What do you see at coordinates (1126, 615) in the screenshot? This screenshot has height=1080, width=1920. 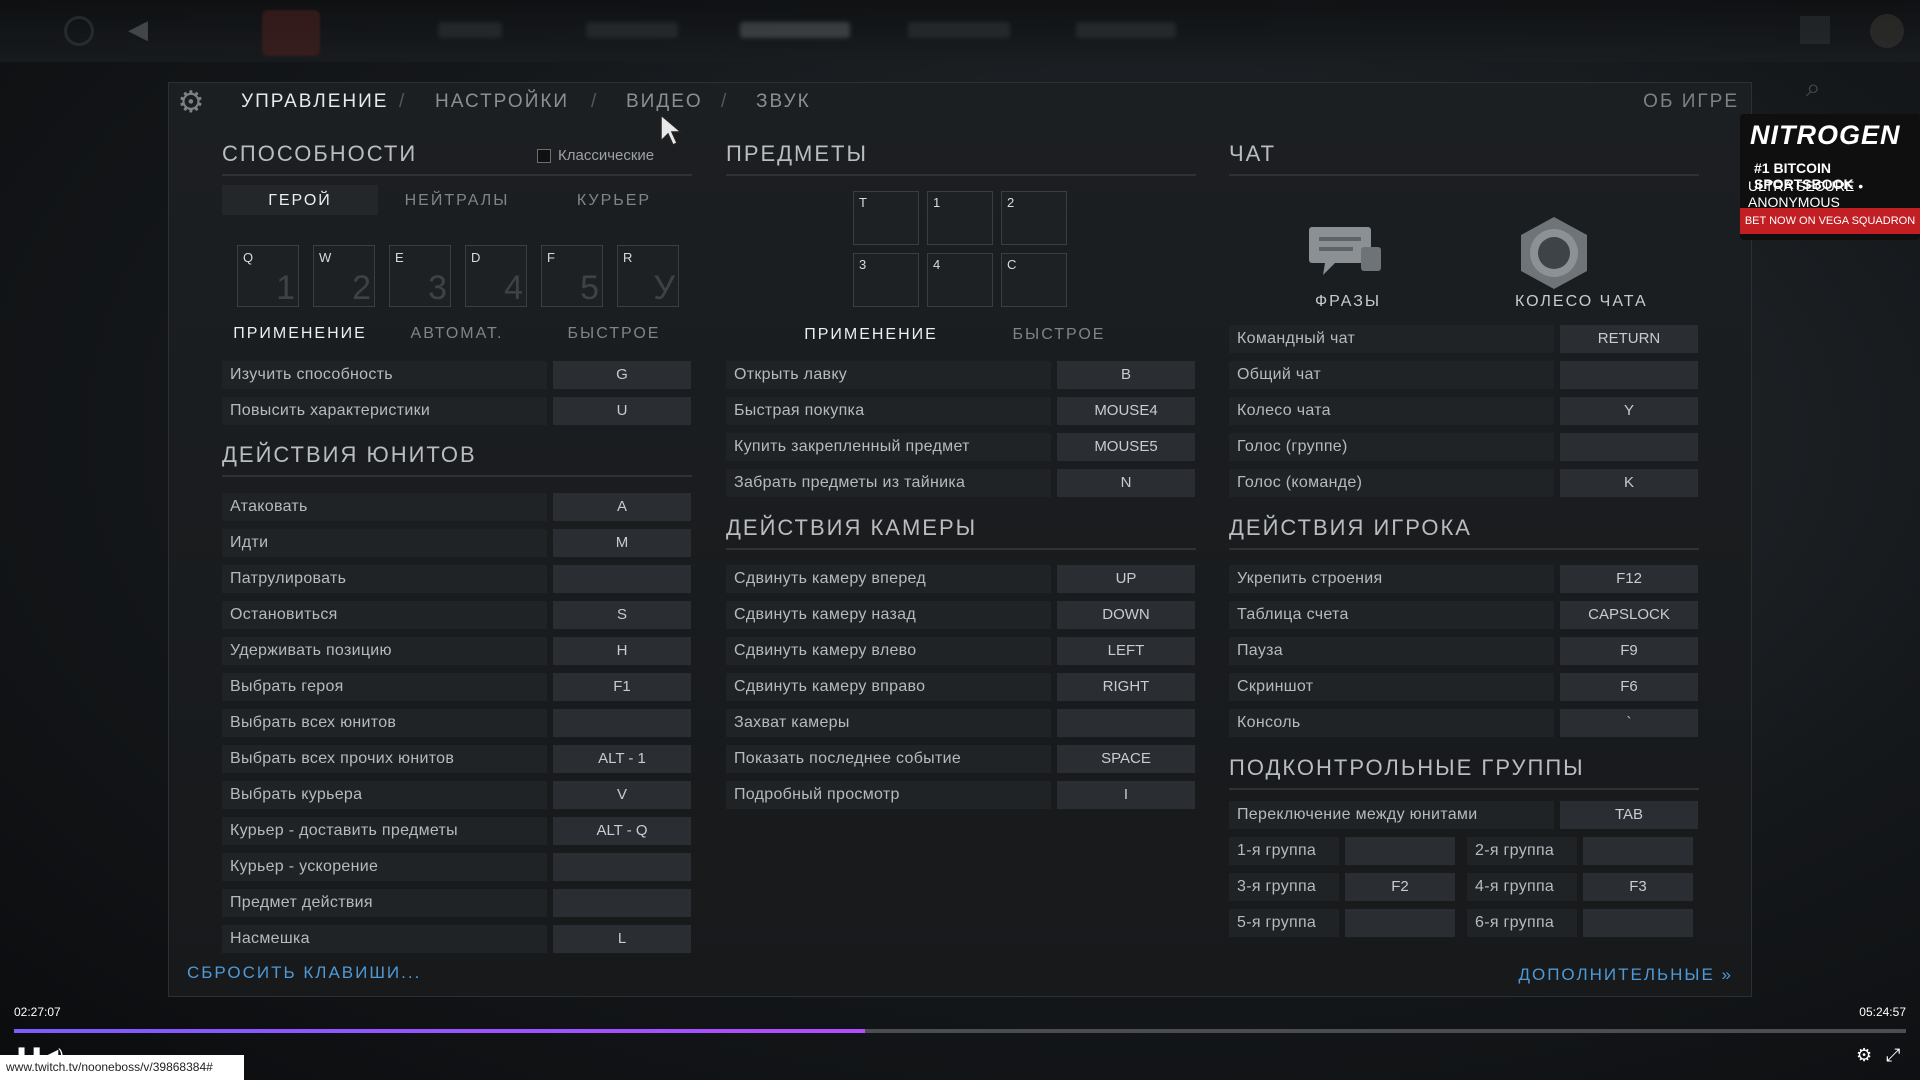 I see `keybind-key: DOWN` at bounding box center [1126, 615].